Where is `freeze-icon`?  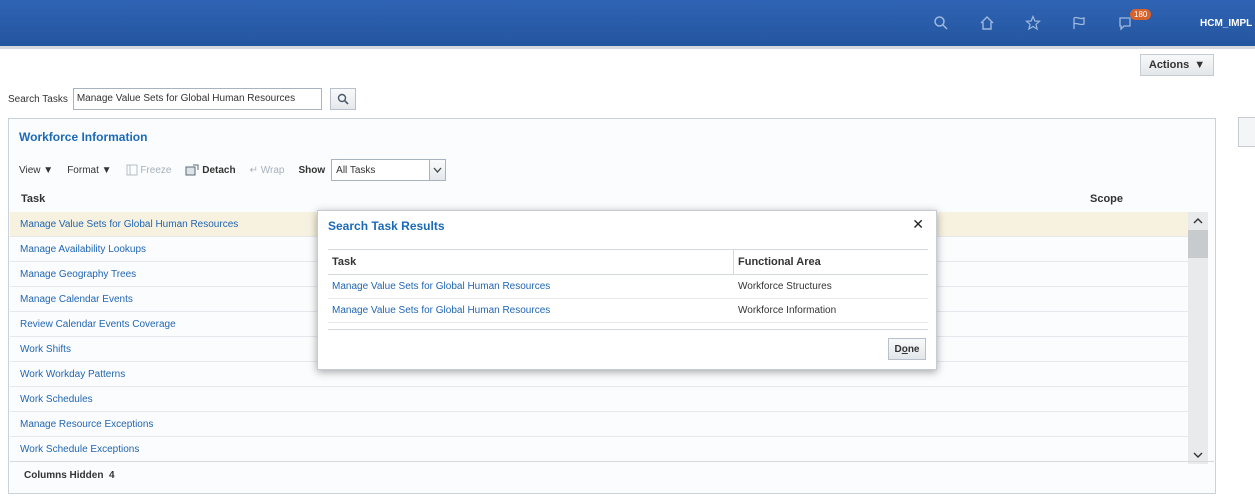 freeze-icon is located at coordinates (132, 170).